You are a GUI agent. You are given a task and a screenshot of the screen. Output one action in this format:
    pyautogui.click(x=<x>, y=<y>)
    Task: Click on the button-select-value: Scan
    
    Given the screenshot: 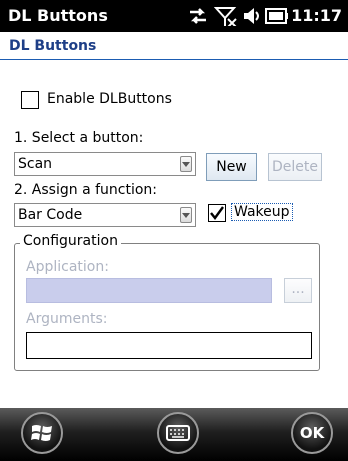 What is the action you would take?
    pyautogui.click(x=35, y=164)
    